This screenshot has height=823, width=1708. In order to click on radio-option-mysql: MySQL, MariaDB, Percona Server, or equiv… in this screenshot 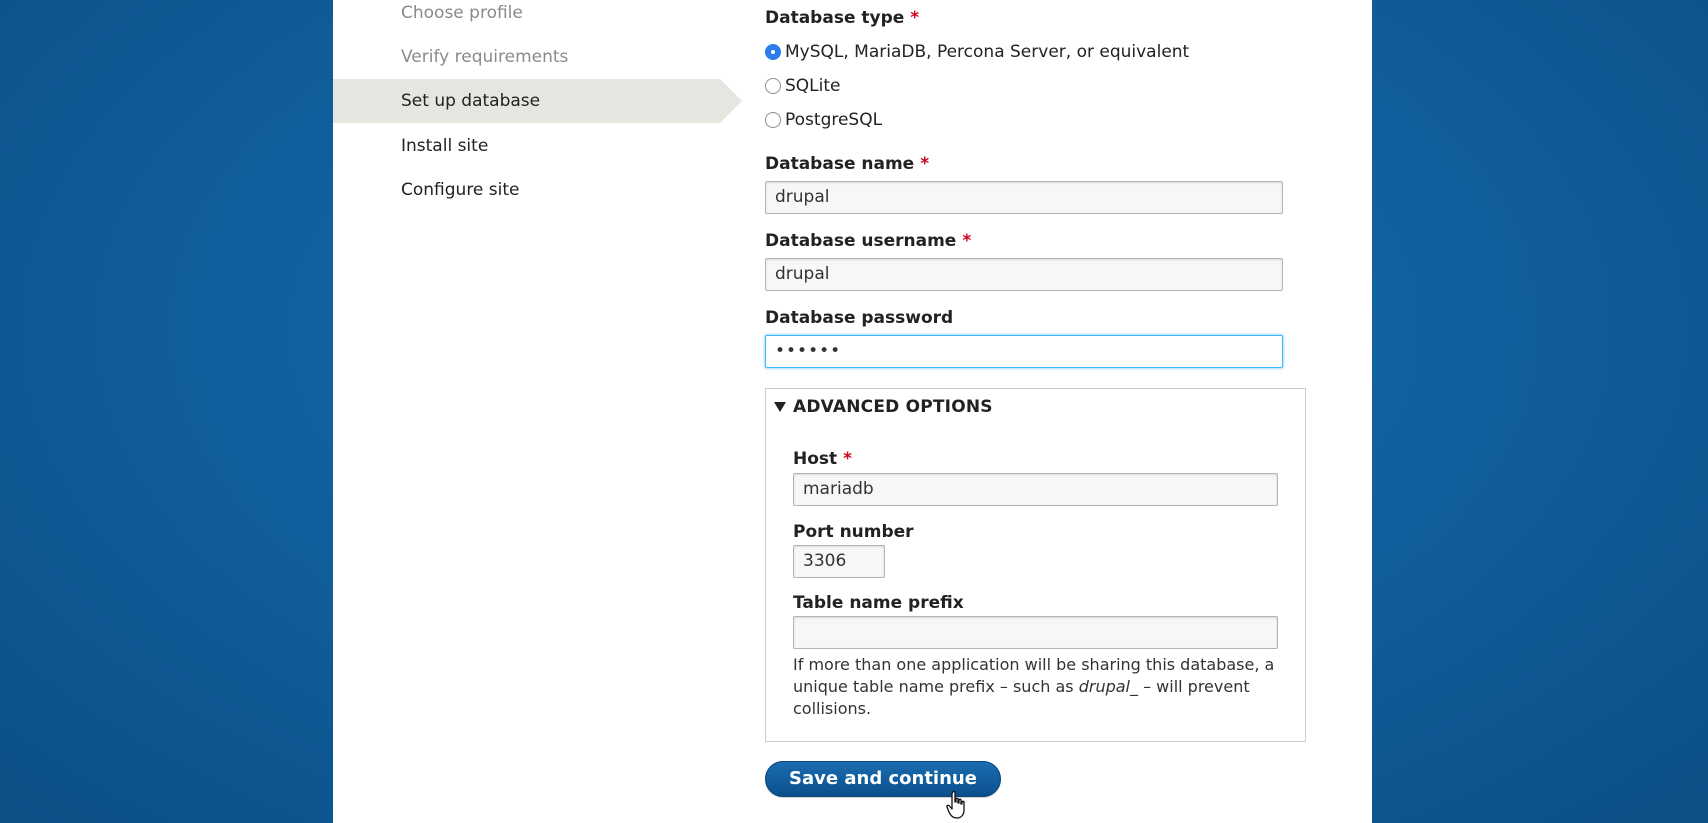, I will do `click(977, 52)`.